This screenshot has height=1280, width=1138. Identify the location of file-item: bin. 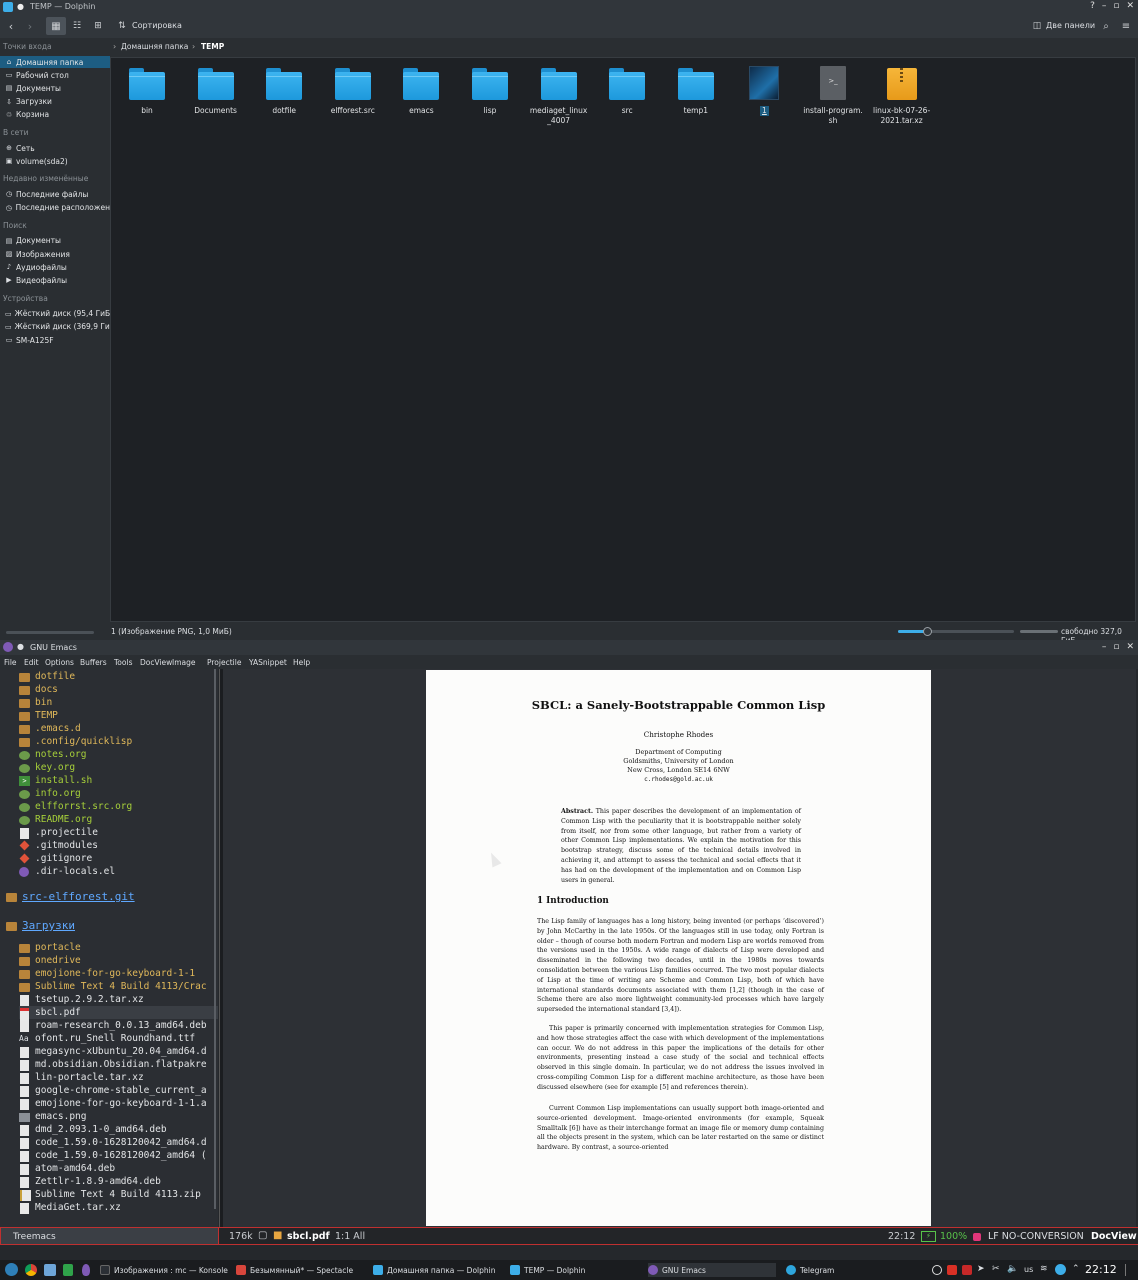
(147, 91).